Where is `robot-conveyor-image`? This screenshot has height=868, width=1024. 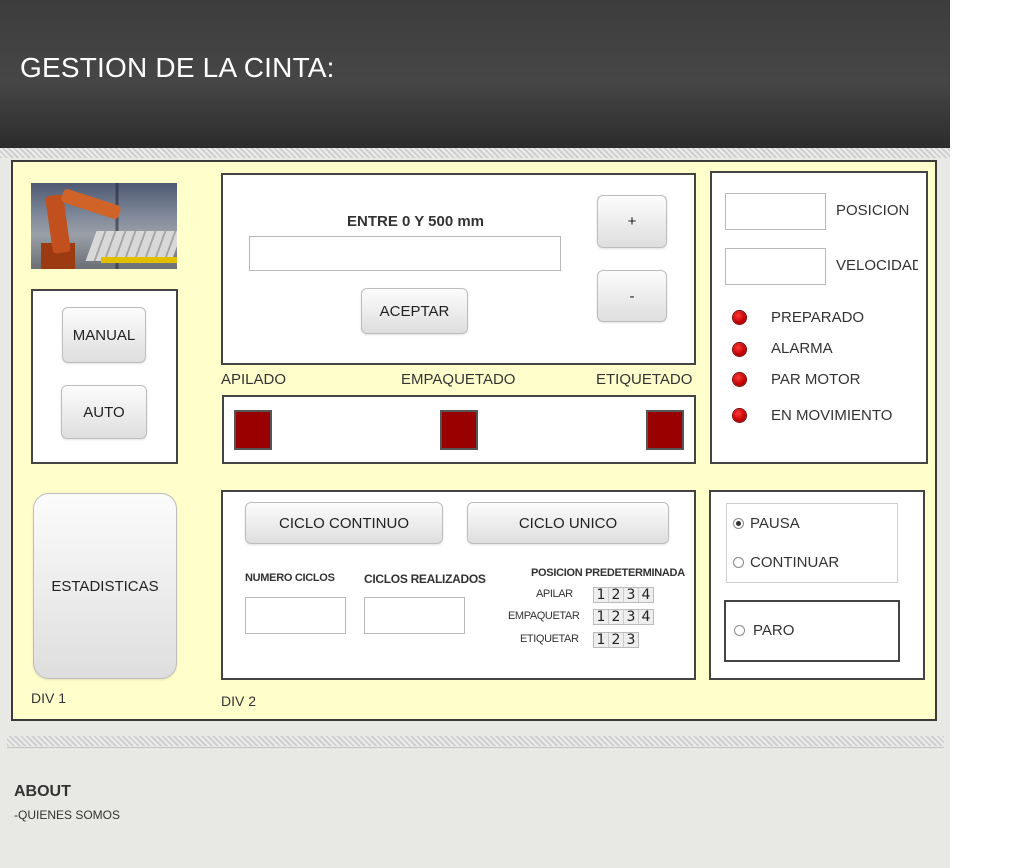 robot-conveyor-image is located at coordinates (104, 226).